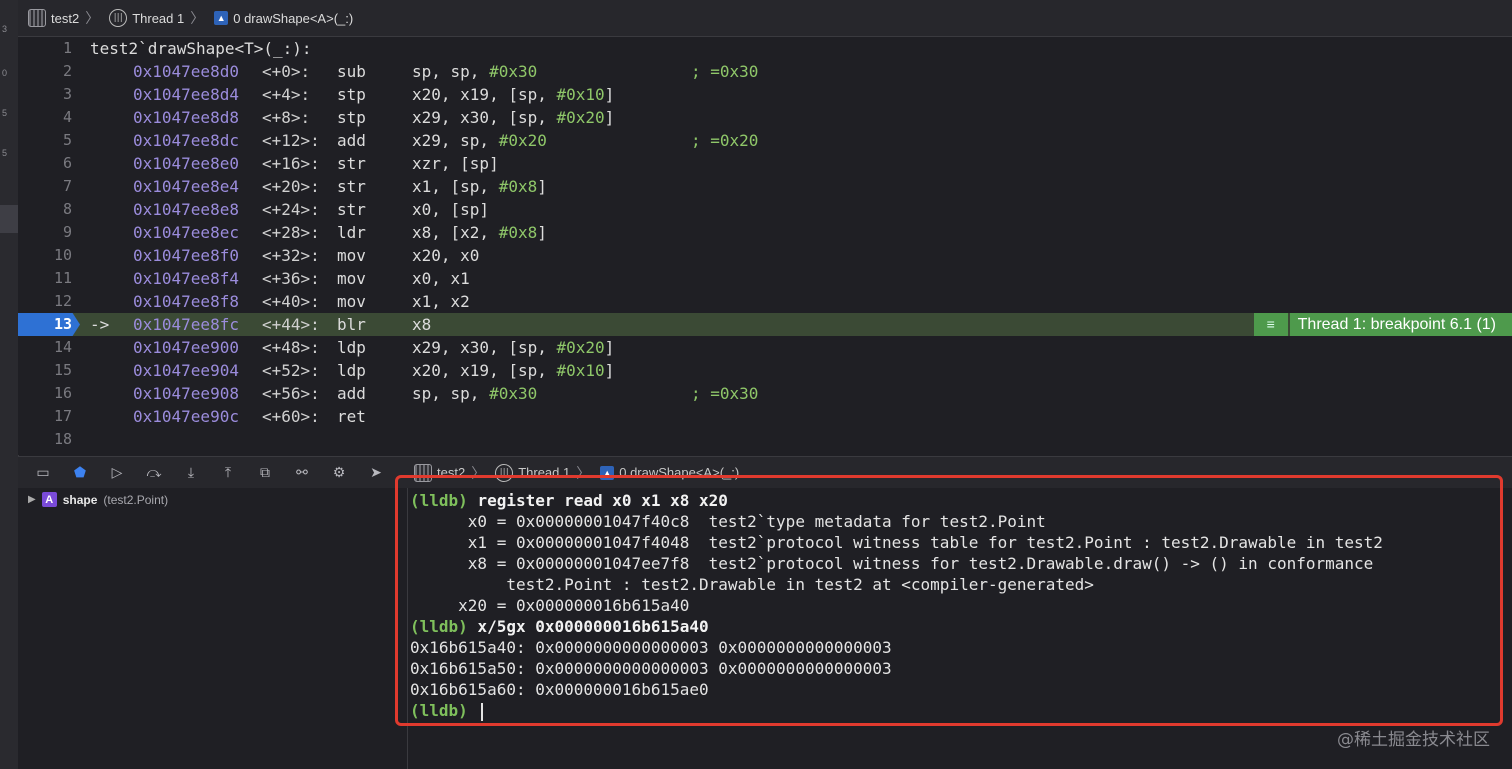 This screenshot has width=1512, height=769. What do you see at coordinates (118, 18) in the screenshot?
I see `thread-icon: |||` at bounding box center [118, 18].